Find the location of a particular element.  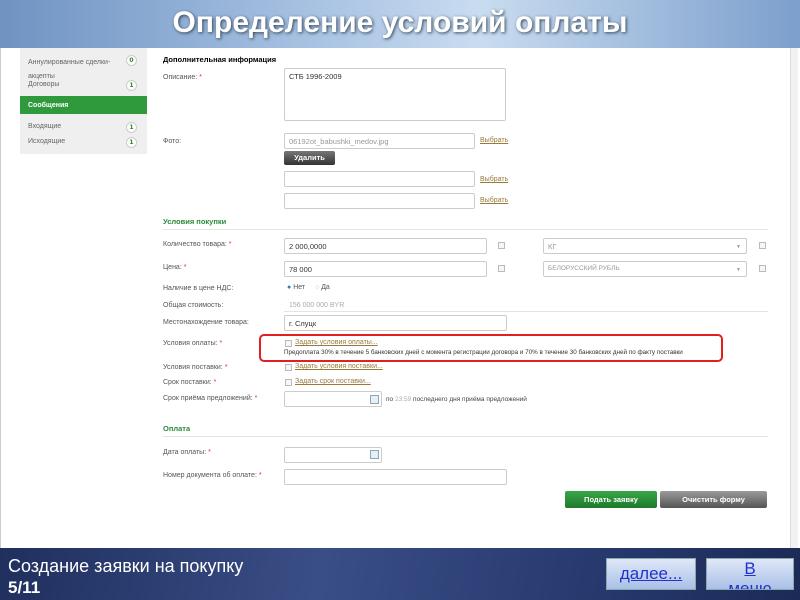

payment-date-label: Дата оплаты: * is located at coordinates (187, 452).